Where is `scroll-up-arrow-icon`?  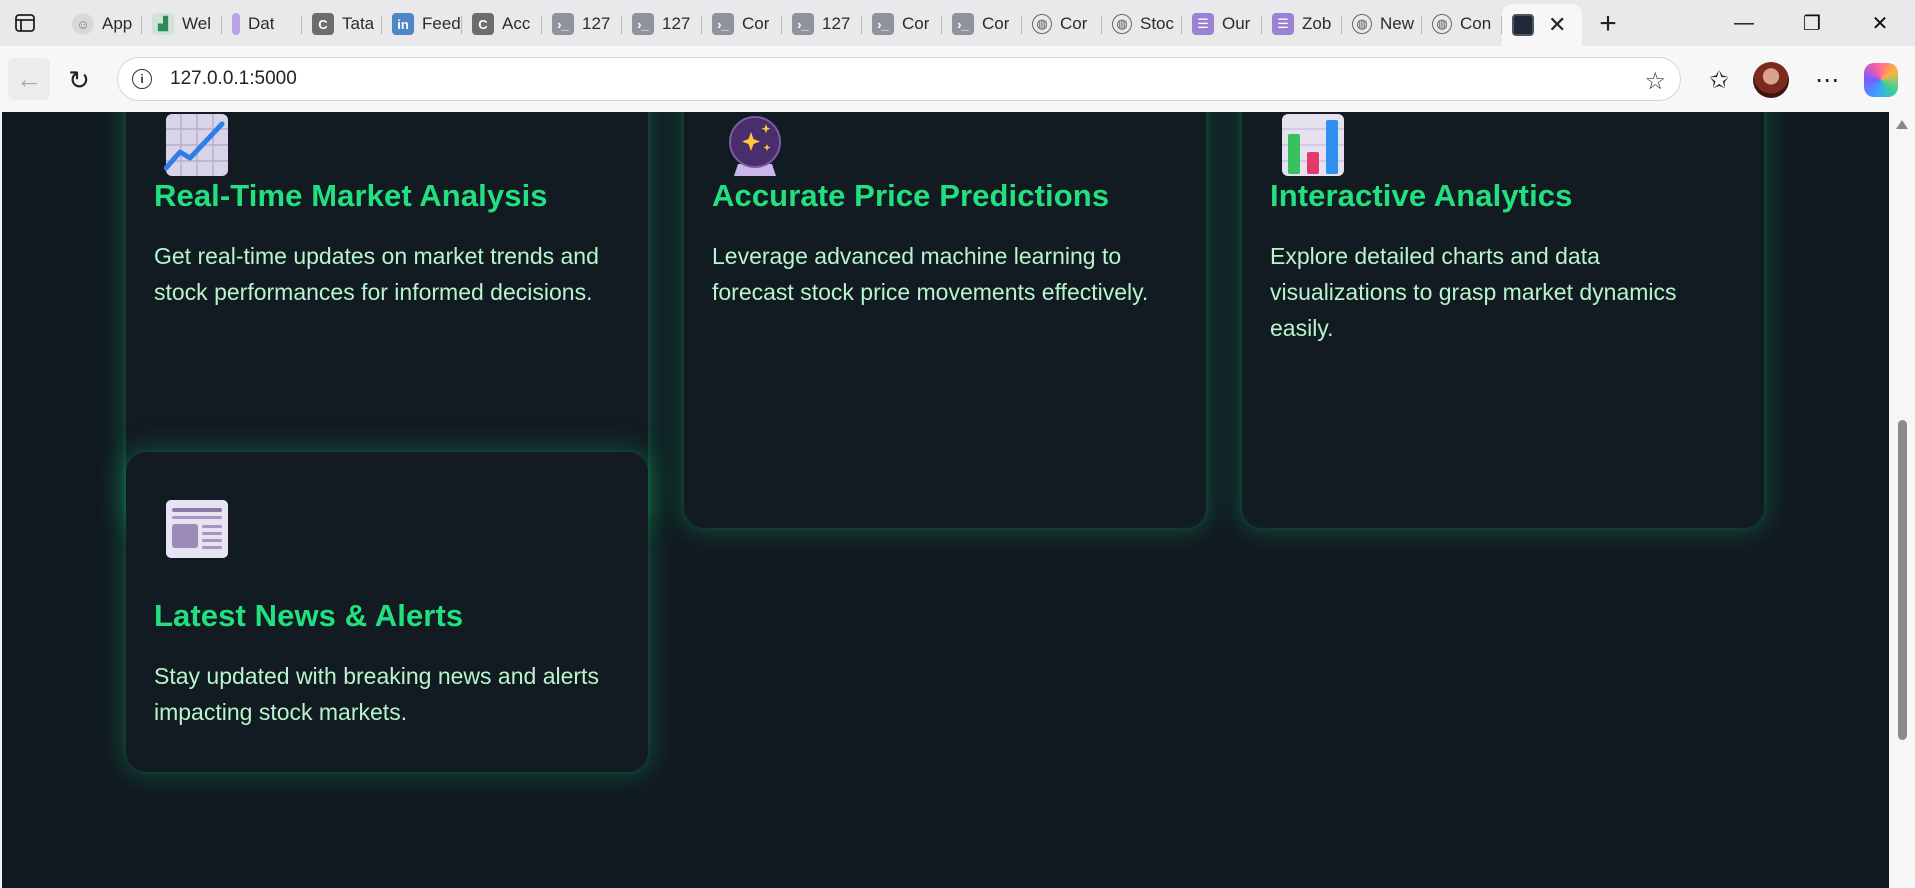
scroll-up-arrow-icon is located at coordinates (1902, 124).